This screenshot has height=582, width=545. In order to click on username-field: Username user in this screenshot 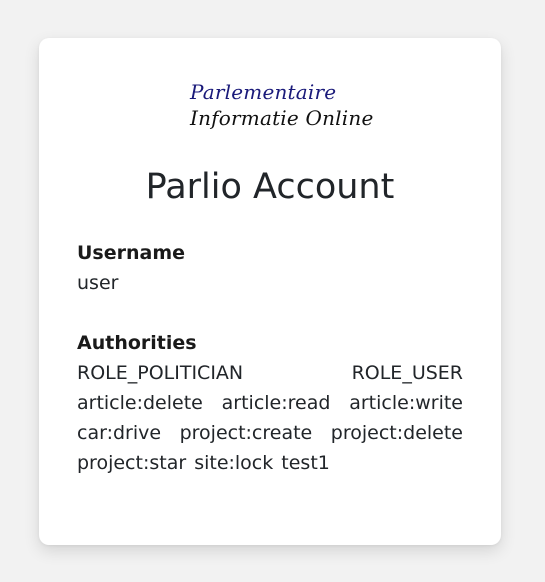, I will do `click(270, 268)`.